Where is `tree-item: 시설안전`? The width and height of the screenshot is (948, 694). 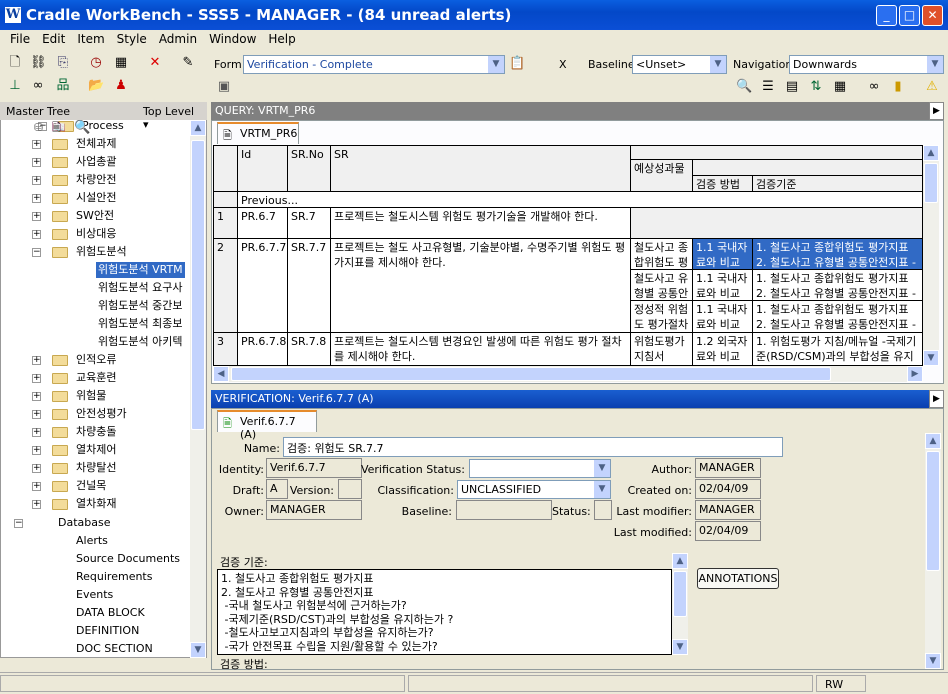 tree-item: 시설안전 is located at coordinates (96, 198).